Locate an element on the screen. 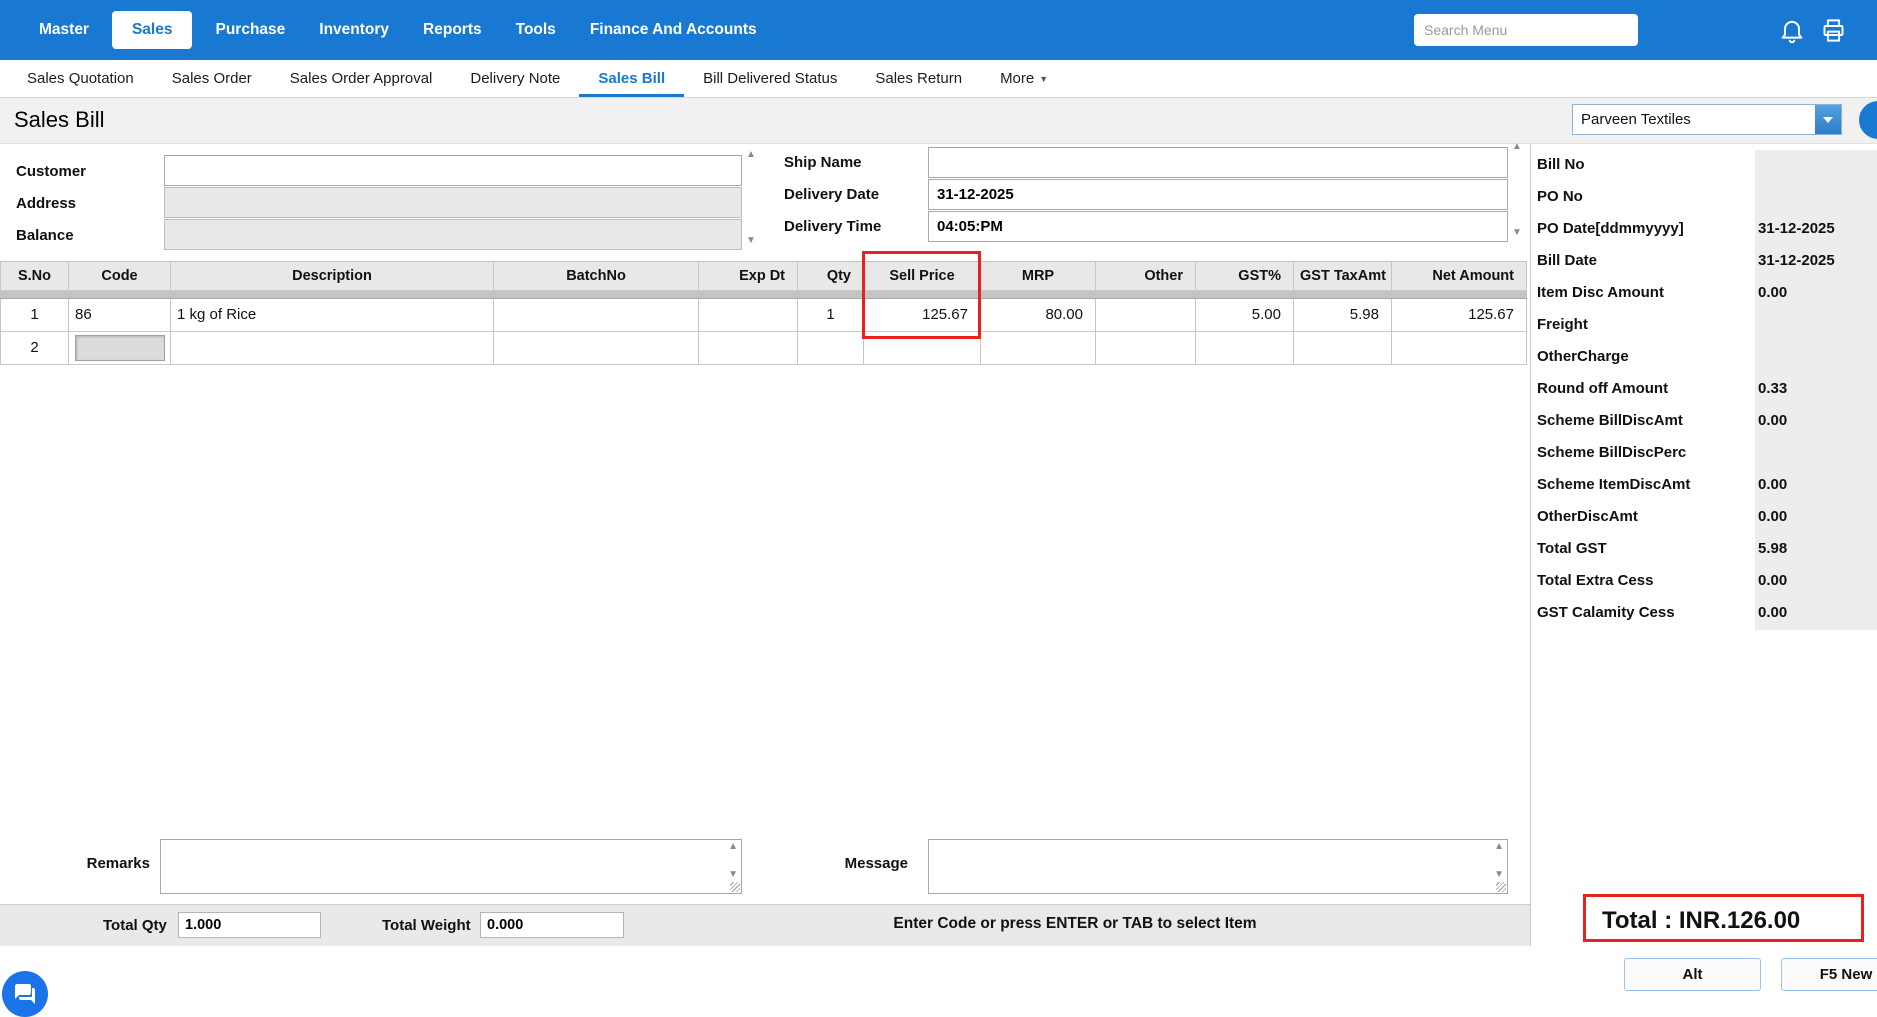 The width and height of the screenshot is (1877, 1017). total-qty-input is located at coordinates (249, 925).